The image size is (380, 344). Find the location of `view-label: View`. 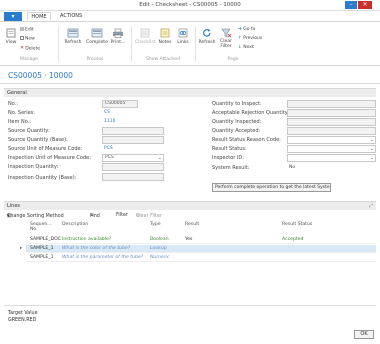

view-label: View is located at coordinates (11, 42).